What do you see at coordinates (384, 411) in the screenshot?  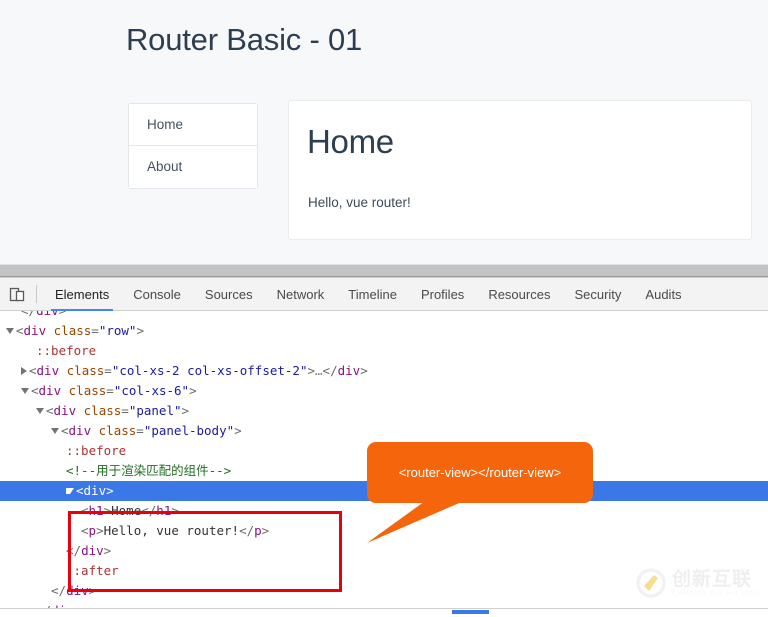 I see `dom-row: <div class="panel">` at bounding box center [384, 411].